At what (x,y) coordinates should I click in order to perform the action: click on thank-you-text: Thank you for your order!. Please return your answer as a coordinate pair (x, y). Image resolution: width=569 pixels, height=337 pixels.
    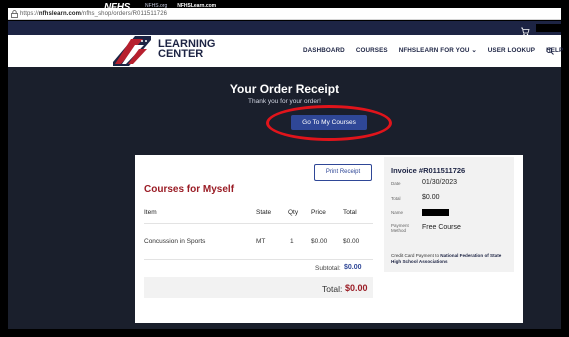
    Looking at the image, I should click on (284, 101).